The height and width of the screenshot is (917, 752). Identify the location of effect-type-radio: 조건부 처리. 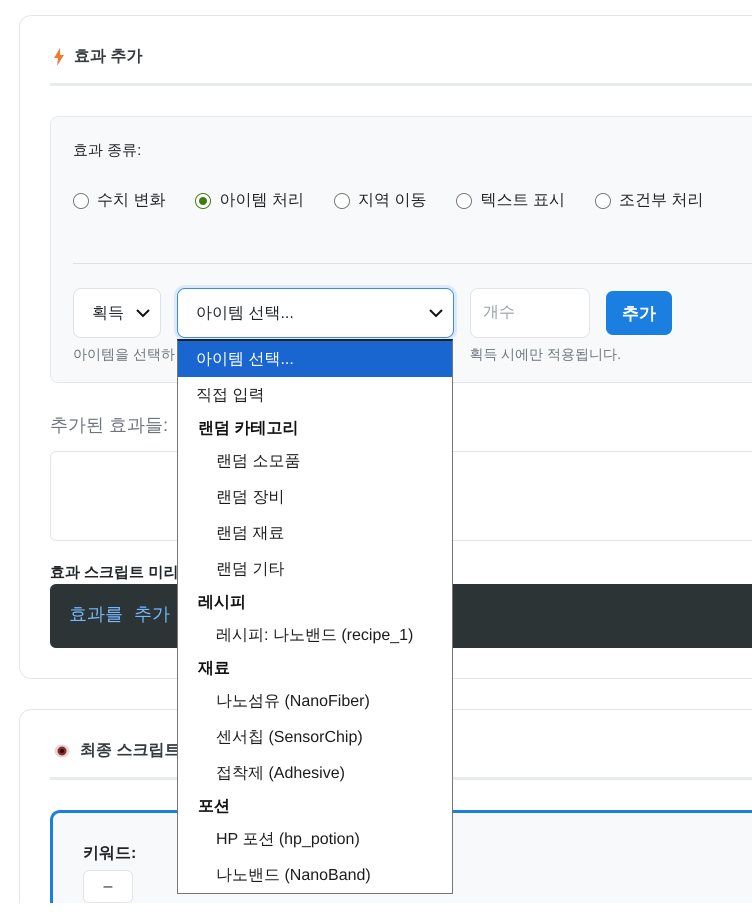
(649, 200).